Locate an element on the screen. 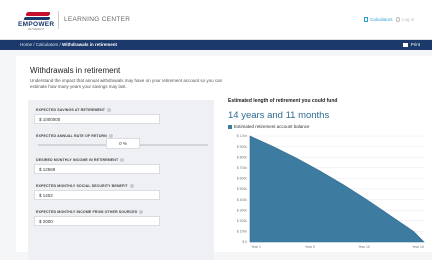  calculators-link: Calculators is located at coordinates (381, 19).